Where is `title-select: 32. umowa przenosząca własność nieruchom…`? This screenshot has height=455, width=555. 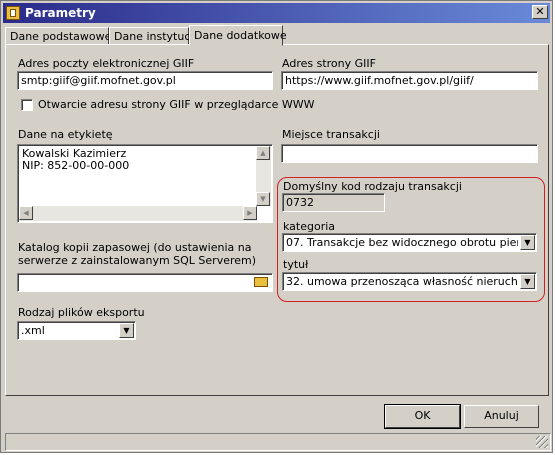 title-select: 32. umowa przenosząca własność nieruchom… is located at coordinates (409, 281).